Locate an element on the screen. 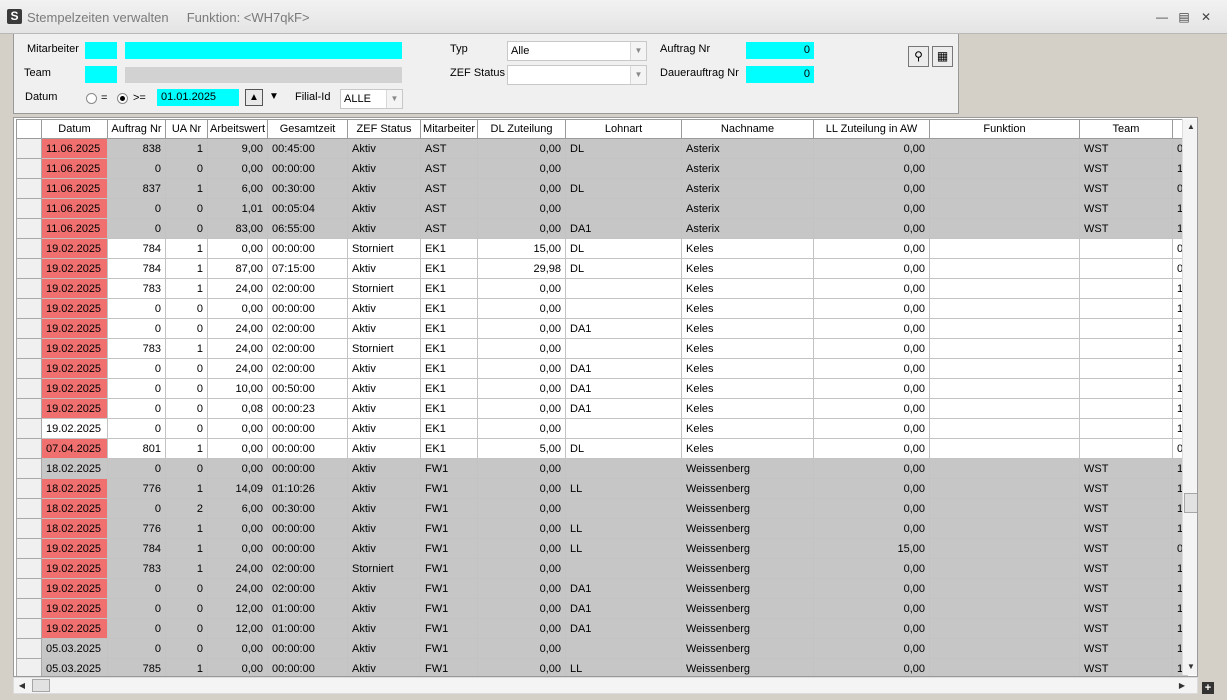 The height and width of the screenshot is (700, 1227). cell-ma: AST is located at coordinates (449, 168).